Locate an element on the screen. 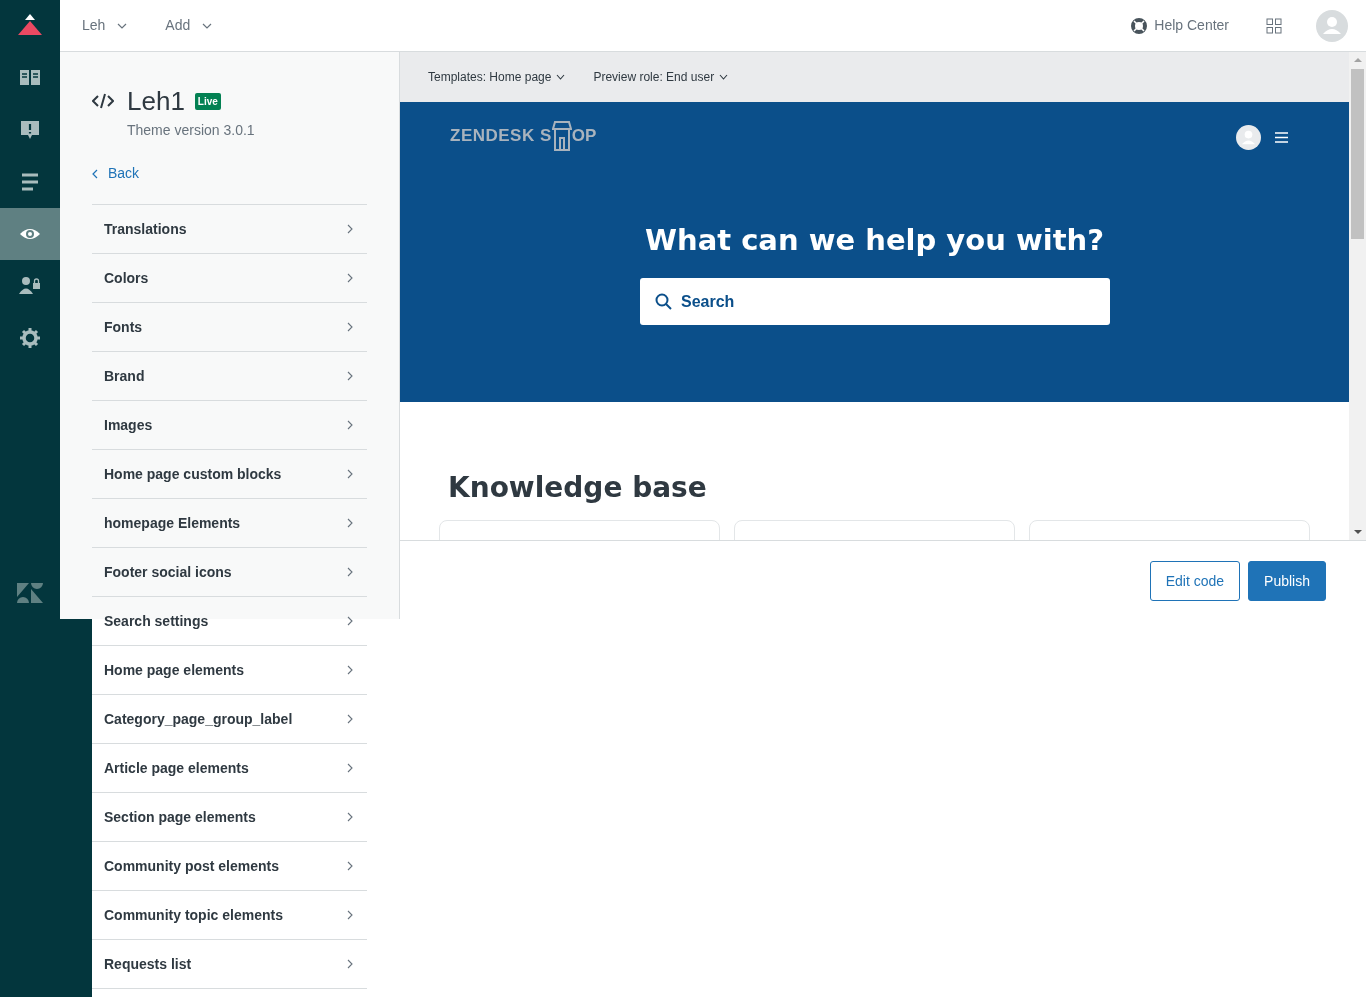 Image resolution: width=1366 pixels, height=997 pixels. code-icon is located at coordinates (103, 101).